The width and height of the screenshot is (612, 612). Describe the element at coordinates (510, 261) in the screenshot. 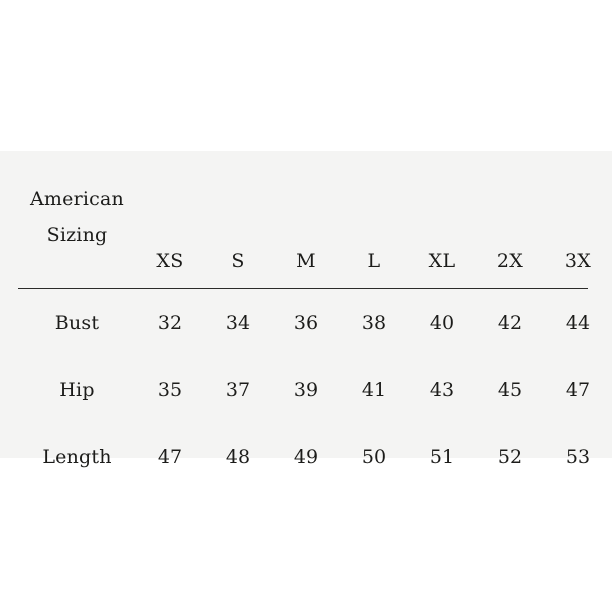

I see `column-header-2x: 2X` at that location.